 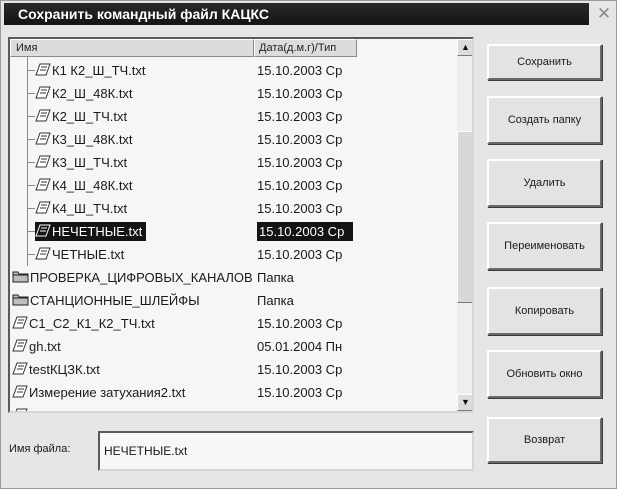 What do you see at coordinates (464, 47) in the screenshot?
I see `scroll-up-button: ▲` at bounding box center [464, 47].